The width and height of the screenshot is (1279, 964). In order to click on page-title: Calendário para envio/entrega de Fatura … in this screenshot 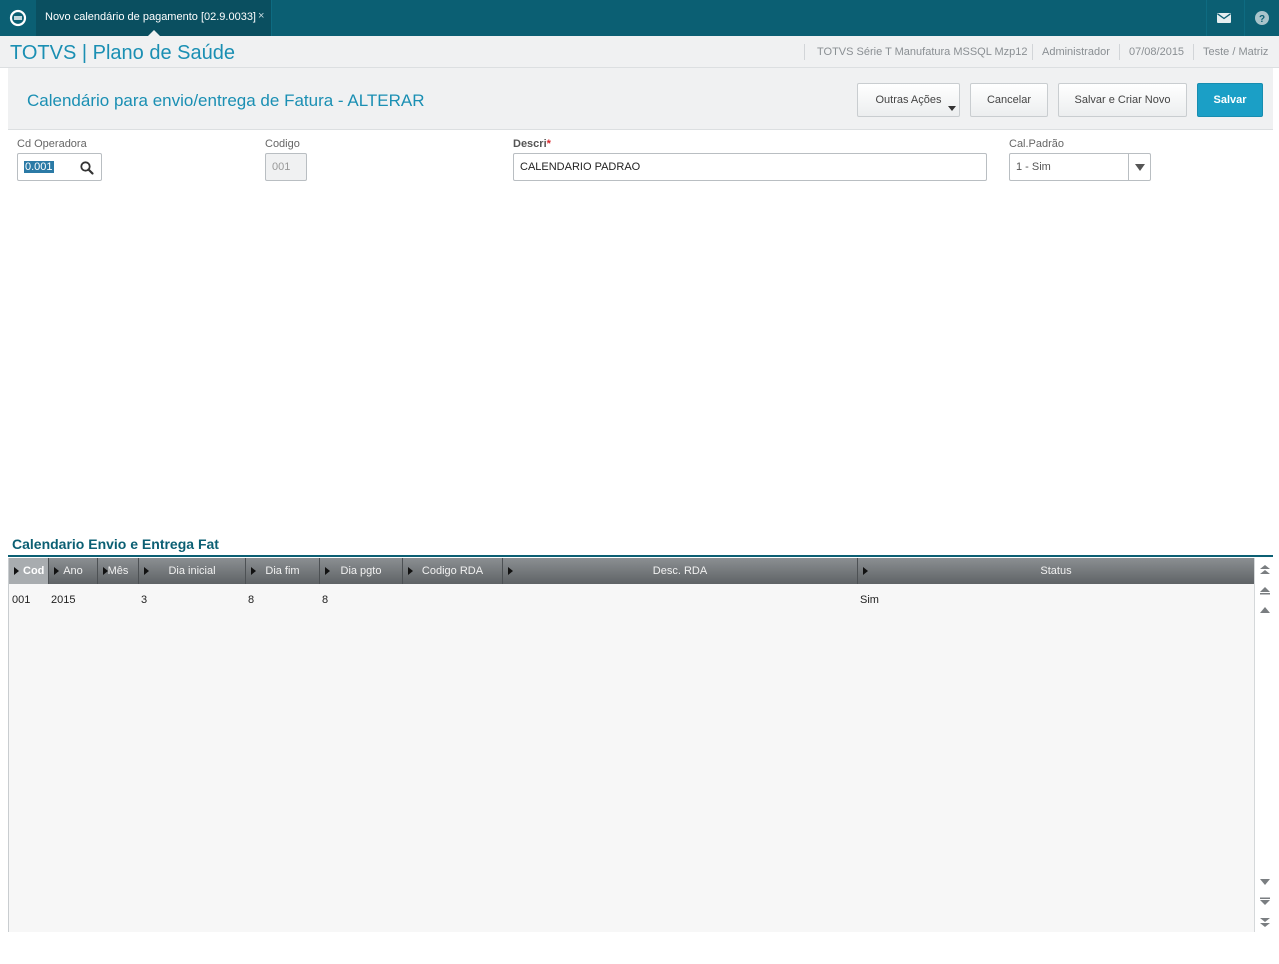, I will do `click(226, 100)`.